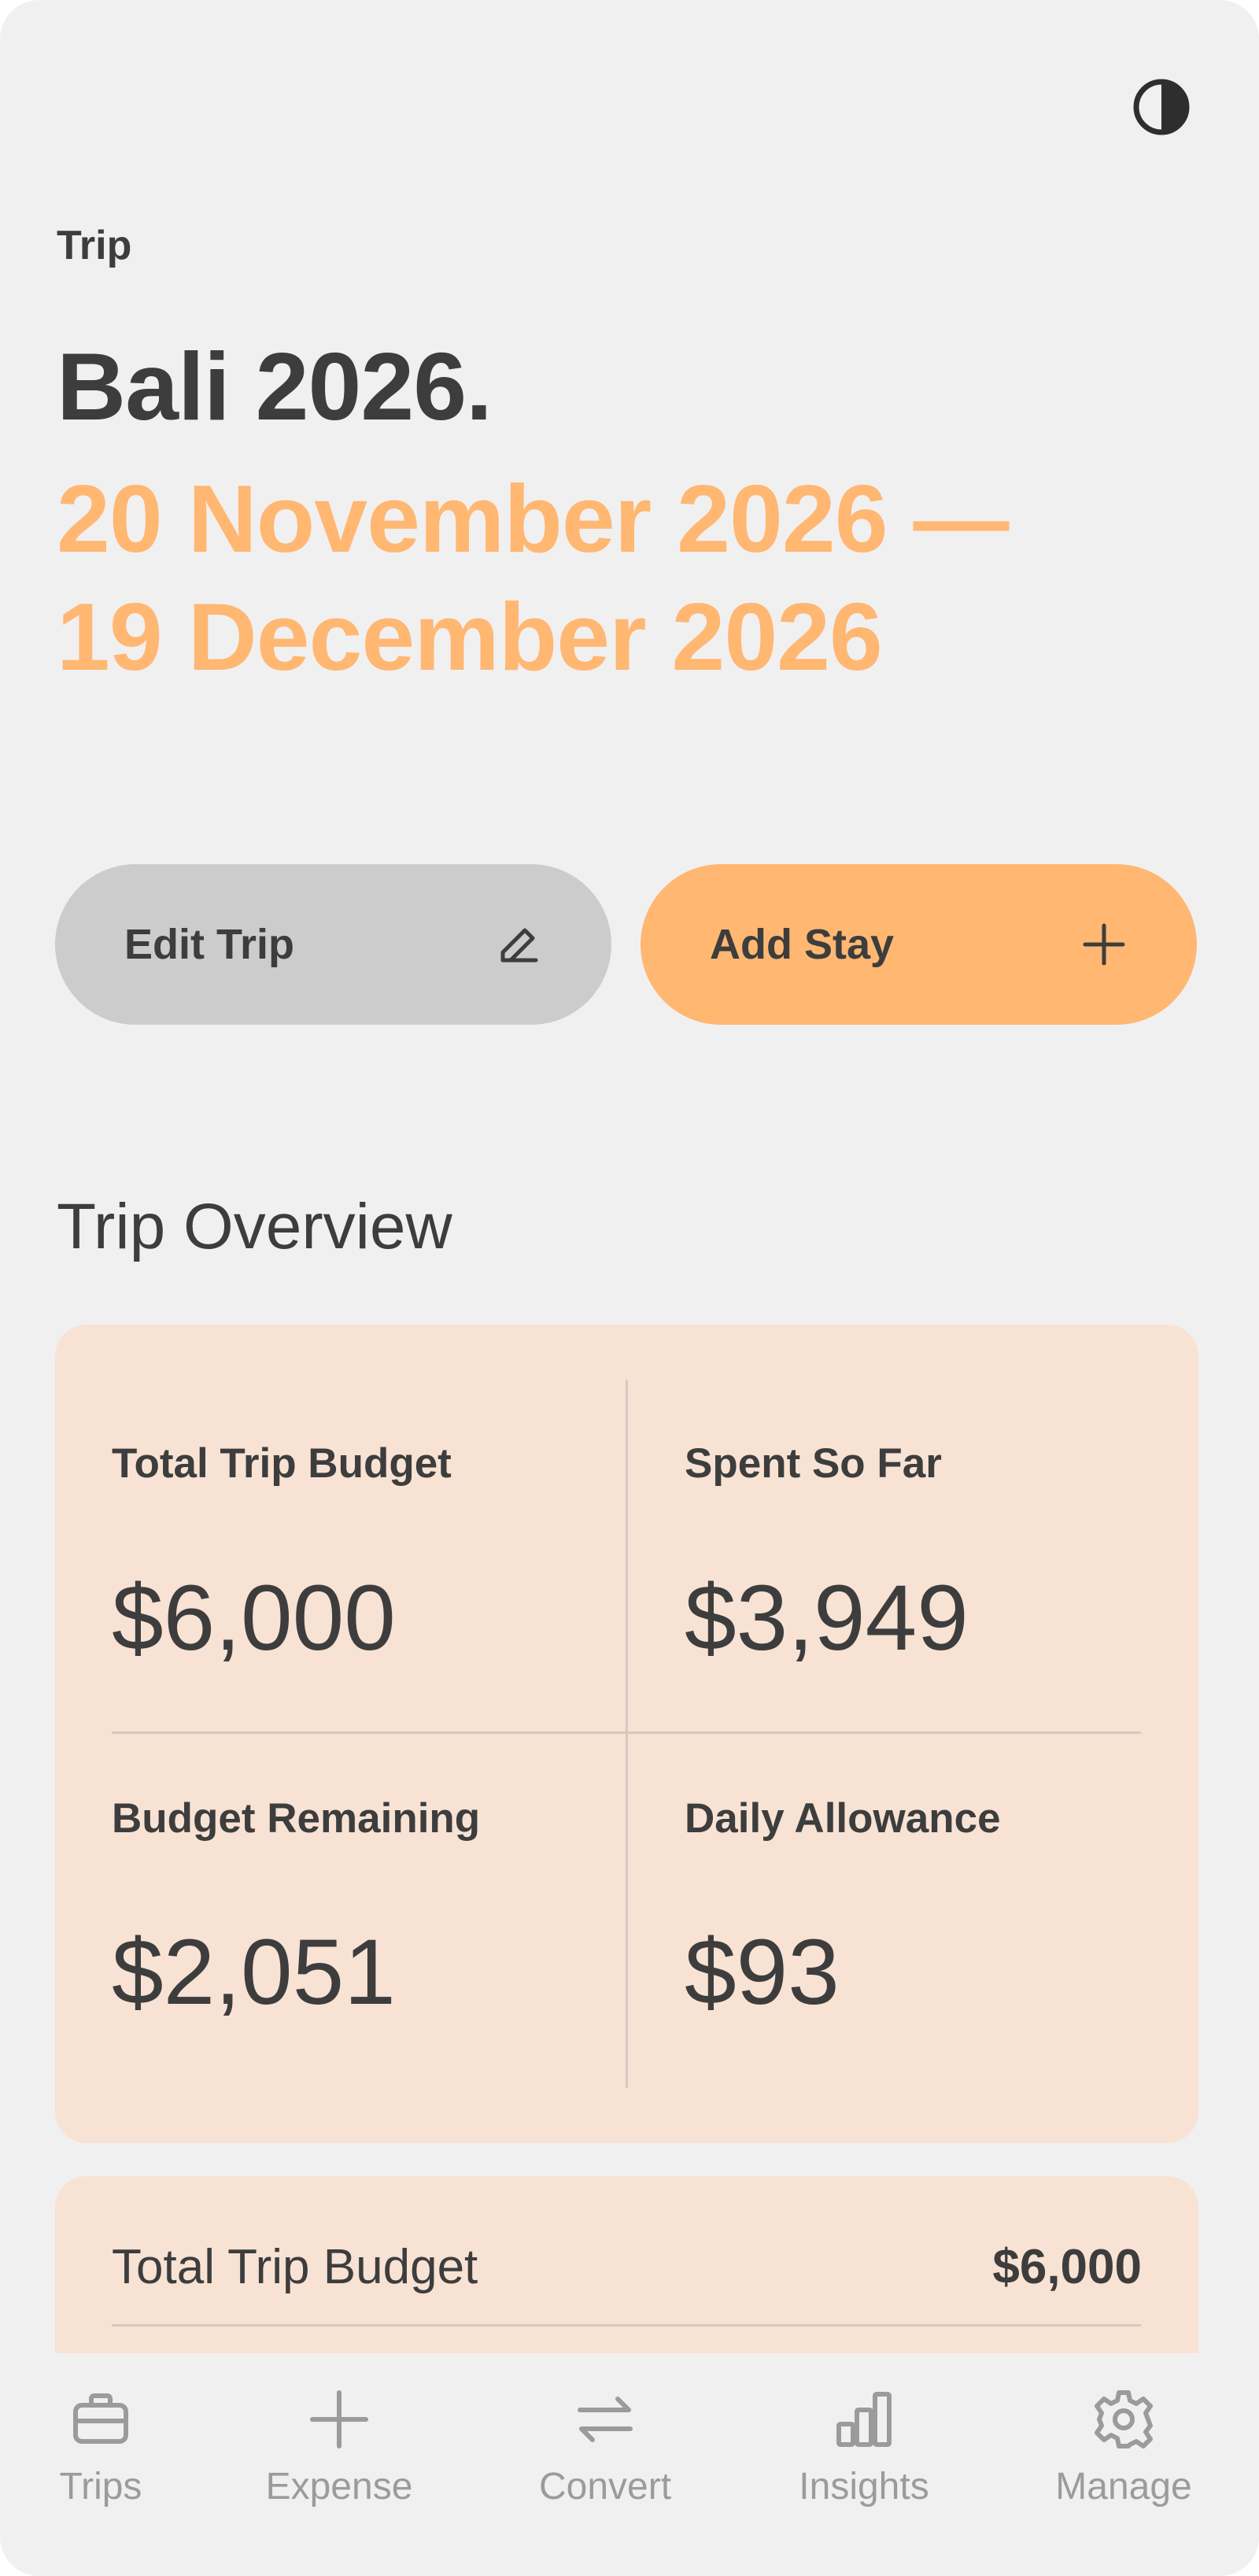 The width and height of the screenshot is (1259, 2576). Describe the element at coordinates (254, 1618) in the screenshot. I see `stat-value-total-budget: $6,000` at that location.